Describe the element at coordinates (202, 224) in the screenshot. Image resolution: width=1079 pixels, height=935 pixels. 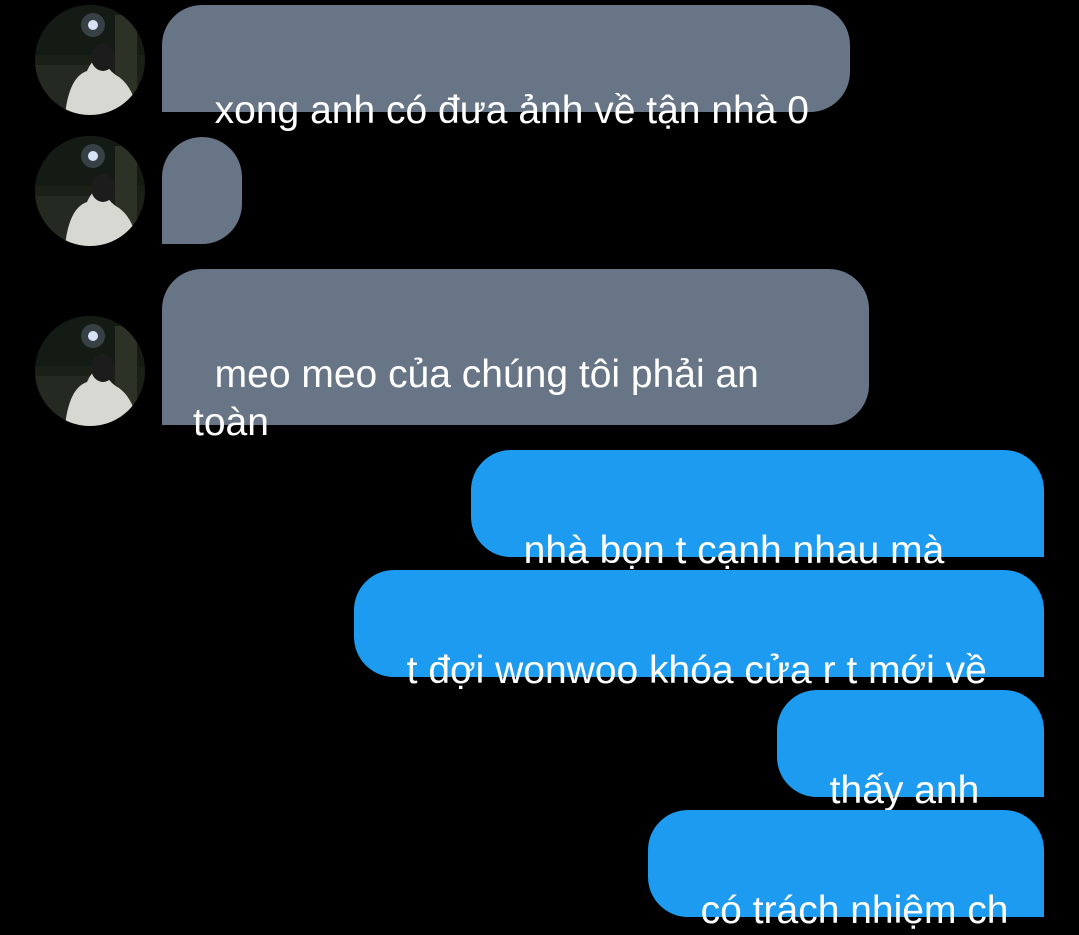
I see `message-bubble-incoming: ?` at that location.